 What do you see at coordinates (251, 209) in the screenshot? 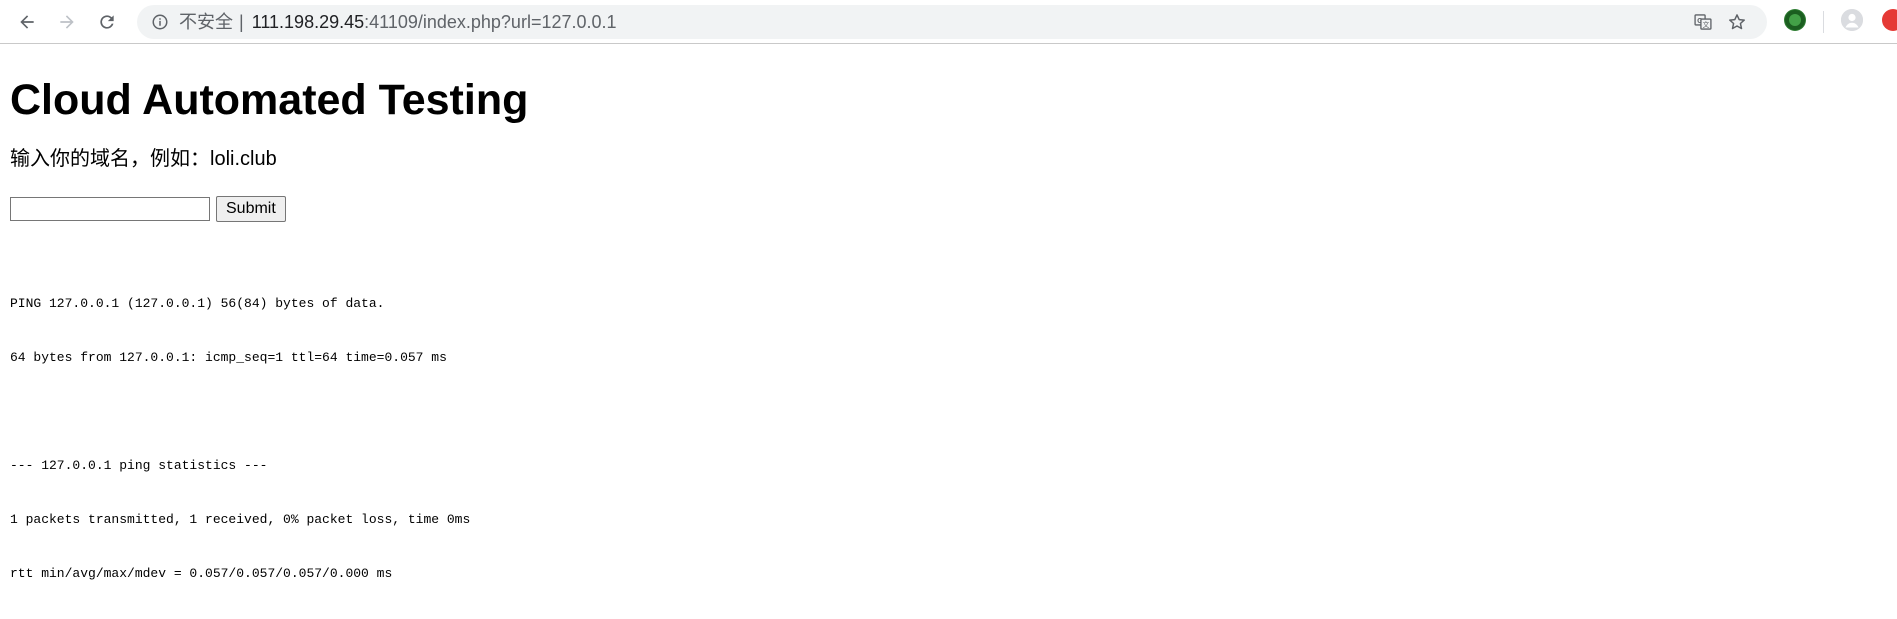
I see `submit-button: Submit` at bounding box center [251, 209].